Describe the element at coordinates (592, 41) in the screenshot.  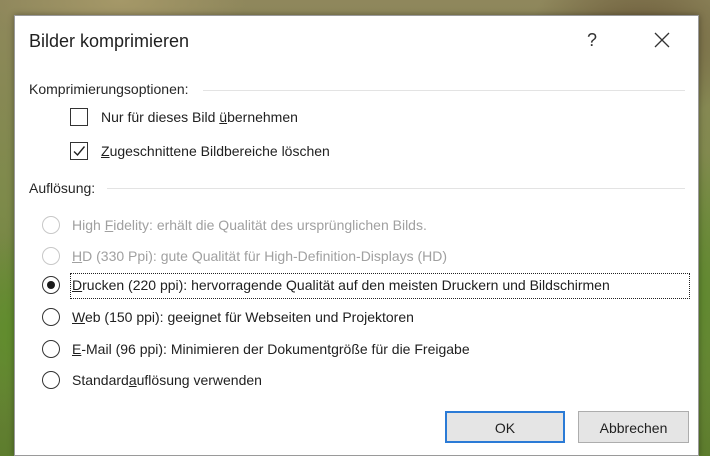
I see `help-button: ?` at that location.